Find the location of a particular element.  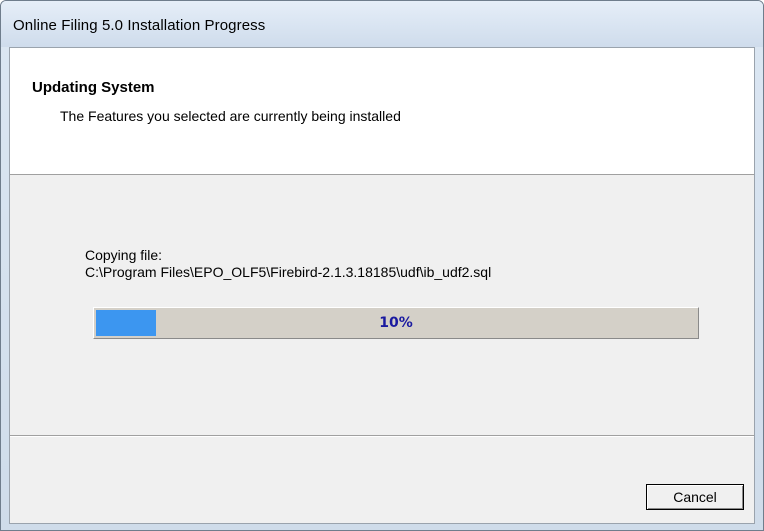

progress-bar: 10% is located at coordinates (396, 323).